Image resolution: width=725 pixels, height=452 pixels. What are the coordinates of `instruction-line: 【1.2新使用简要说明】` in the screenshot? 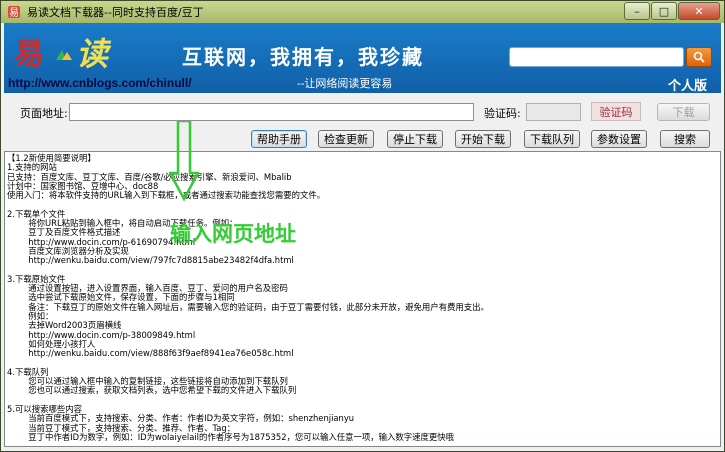 It's located at (51, 158).